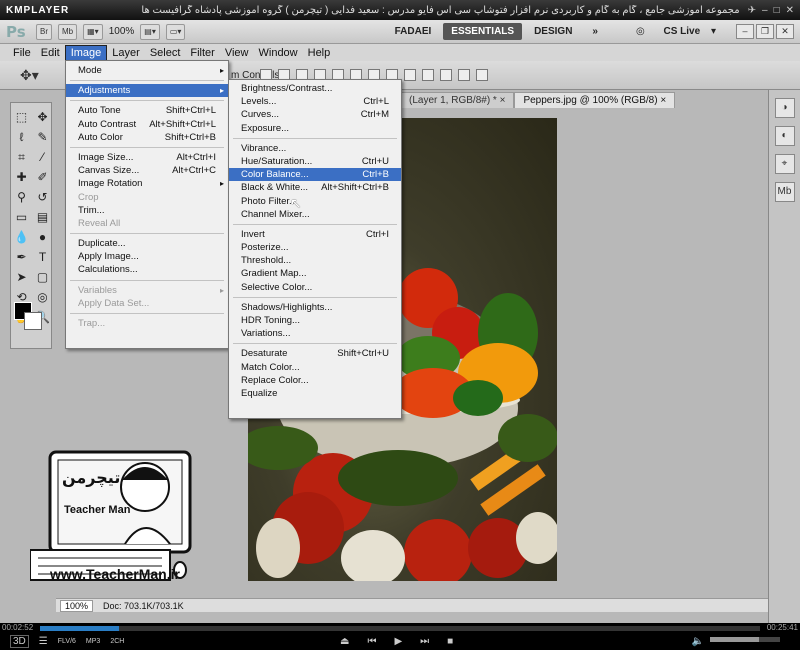 This screenshot has height=650, width=800. Describe the element at coordinates (698, 641) in the screenshot. I see `speaker-icon: 🔈` at that location.